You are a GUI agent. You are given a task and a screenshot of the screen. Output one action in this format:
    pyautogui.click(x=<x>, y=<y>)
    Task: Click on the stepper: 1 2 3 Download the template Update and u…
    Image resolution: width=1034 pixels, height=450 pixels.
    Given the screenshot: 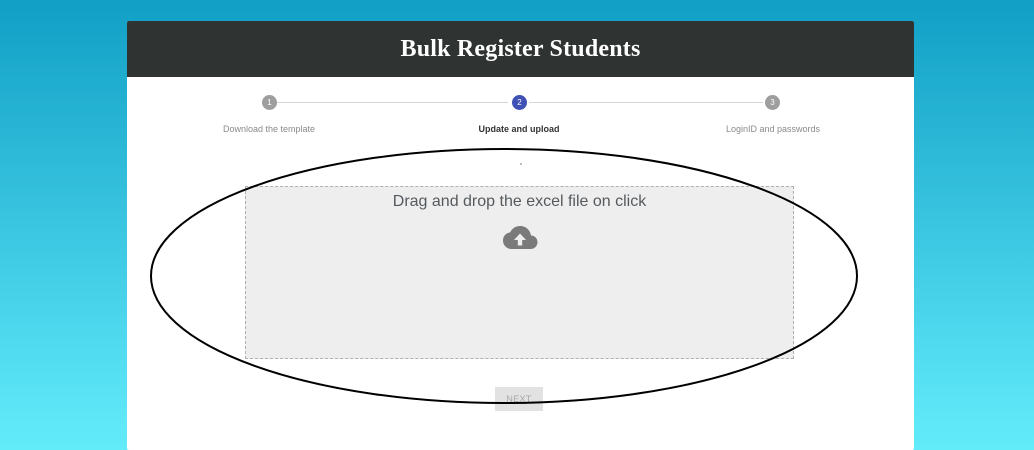 What is the action you would take?
    pyautogui.click(x=520, y=115)
    